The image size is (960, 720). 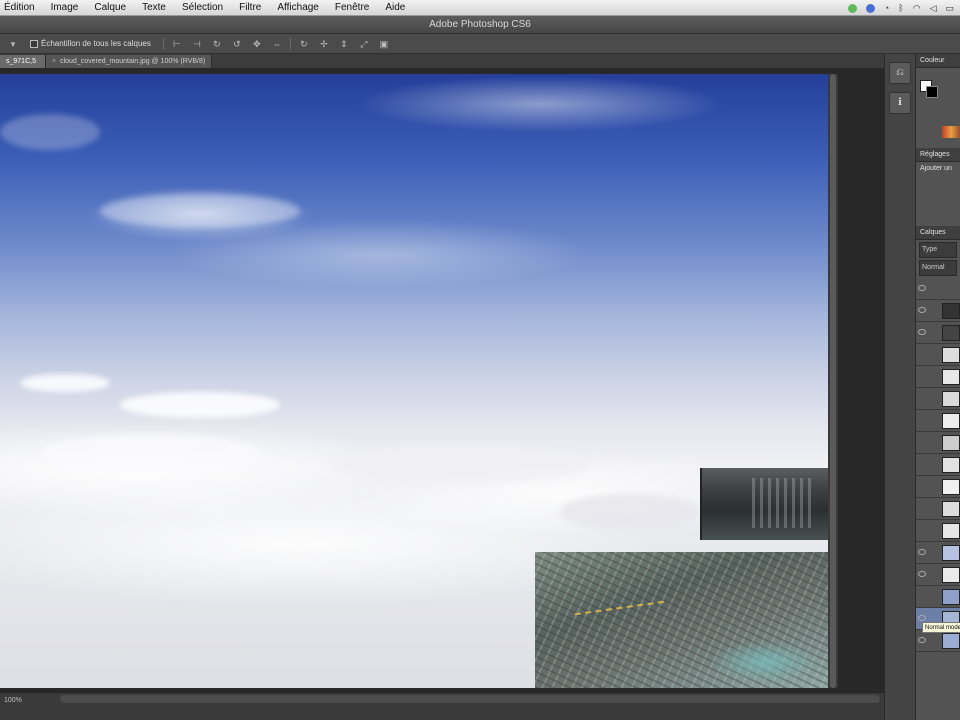 What do you see at coordinates (886, 8) in the screenshot?
I see `clock-icon: ◔` at bounding box center [886, 8].